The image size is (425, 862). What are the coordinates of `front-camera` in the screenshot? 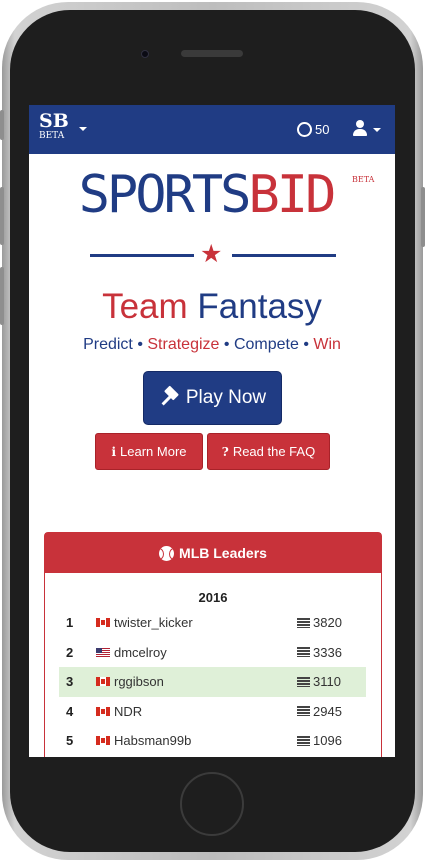 It's located at (145, 54).